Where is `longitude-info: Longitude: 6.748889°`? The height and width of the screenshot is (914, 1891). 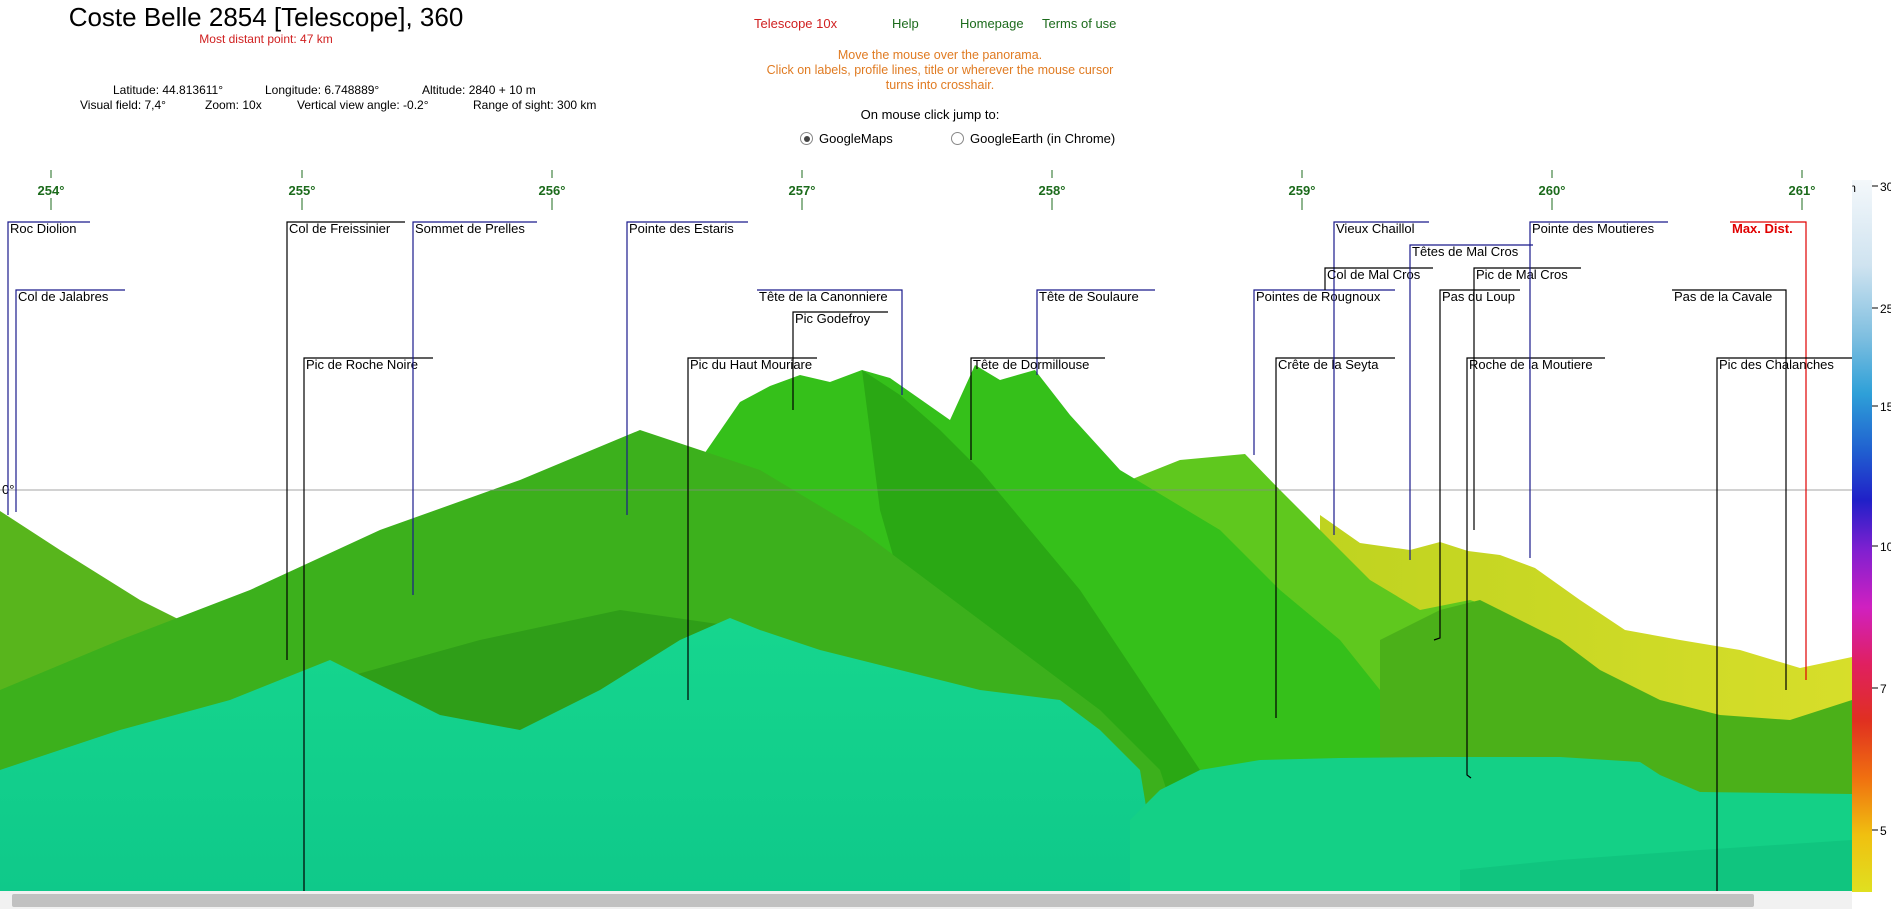
longitude-info: Longitude: 6.748889° is located at coordinates (322, 90).